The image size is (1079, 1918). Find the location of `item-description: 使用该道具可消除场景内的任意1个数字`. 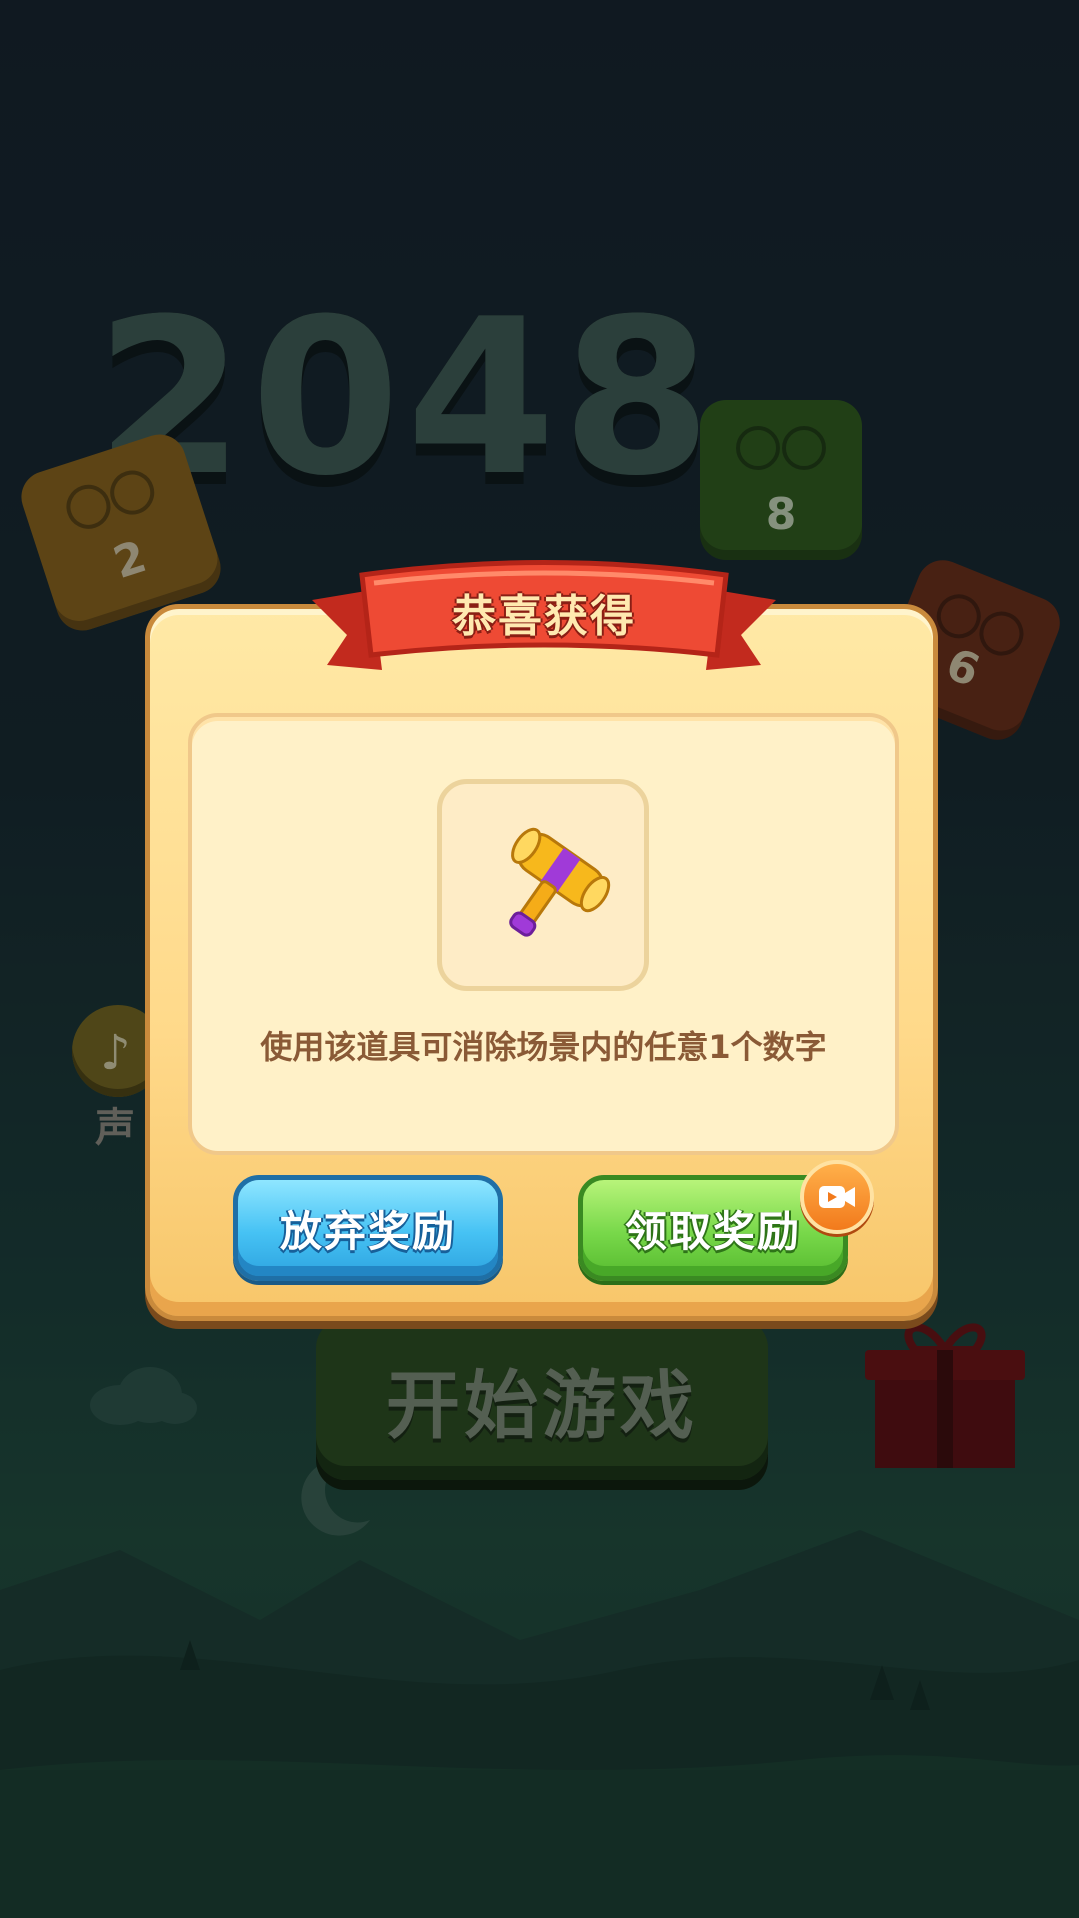

item-description: 使用该道具可消除场景内的任意1个数字 is located at coordinates (543, 1047).